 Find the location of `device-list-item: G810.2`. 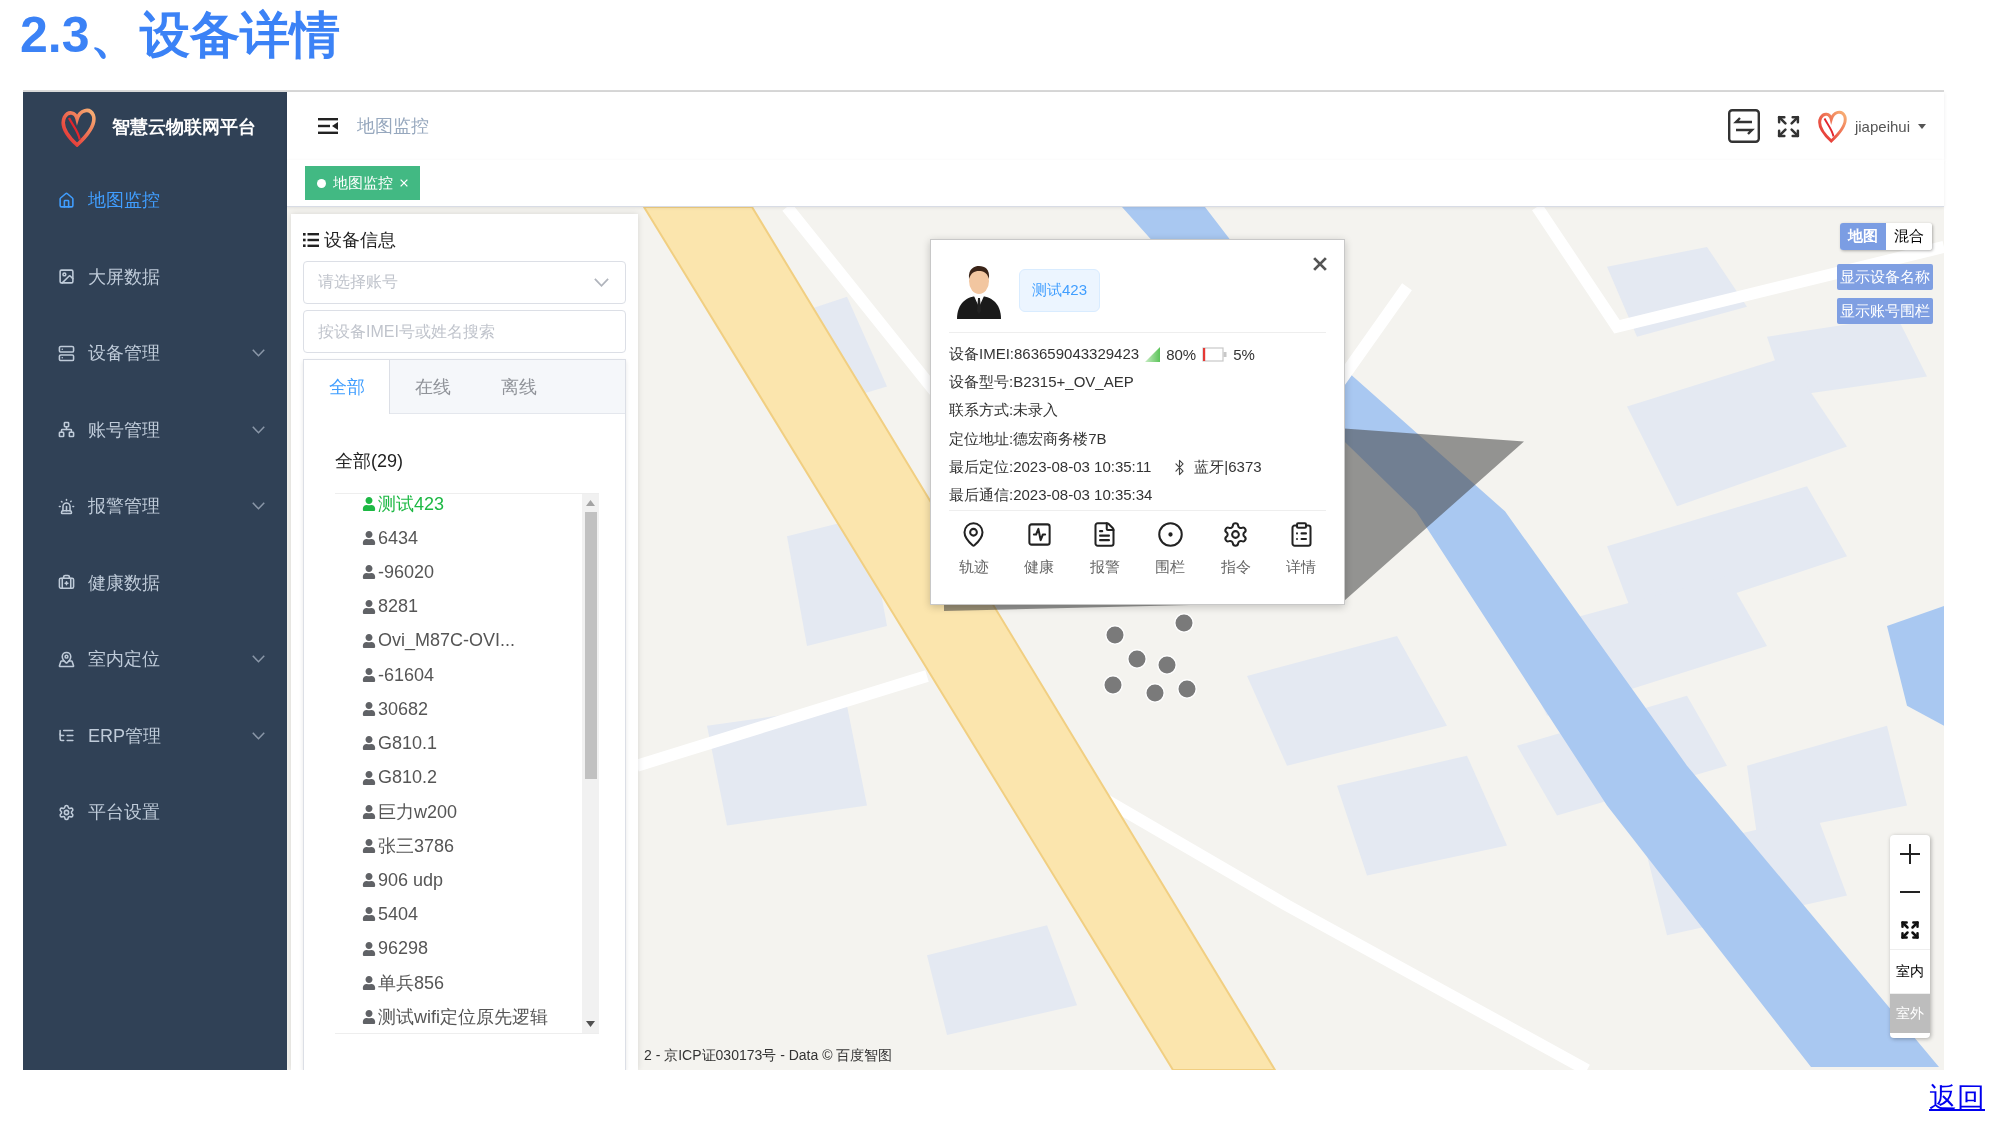

device-list-item: G810.2 is located at coordinates (400, 777).